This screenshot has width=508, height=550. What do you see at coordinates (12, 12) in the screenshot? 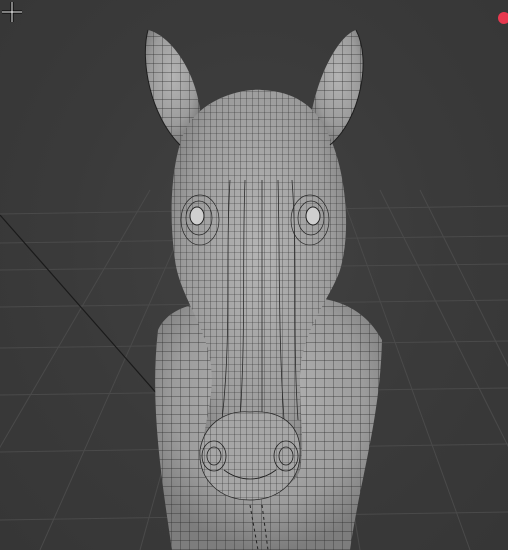
I see `crosshair-cursor-icon` at bounding box center [12, 12].